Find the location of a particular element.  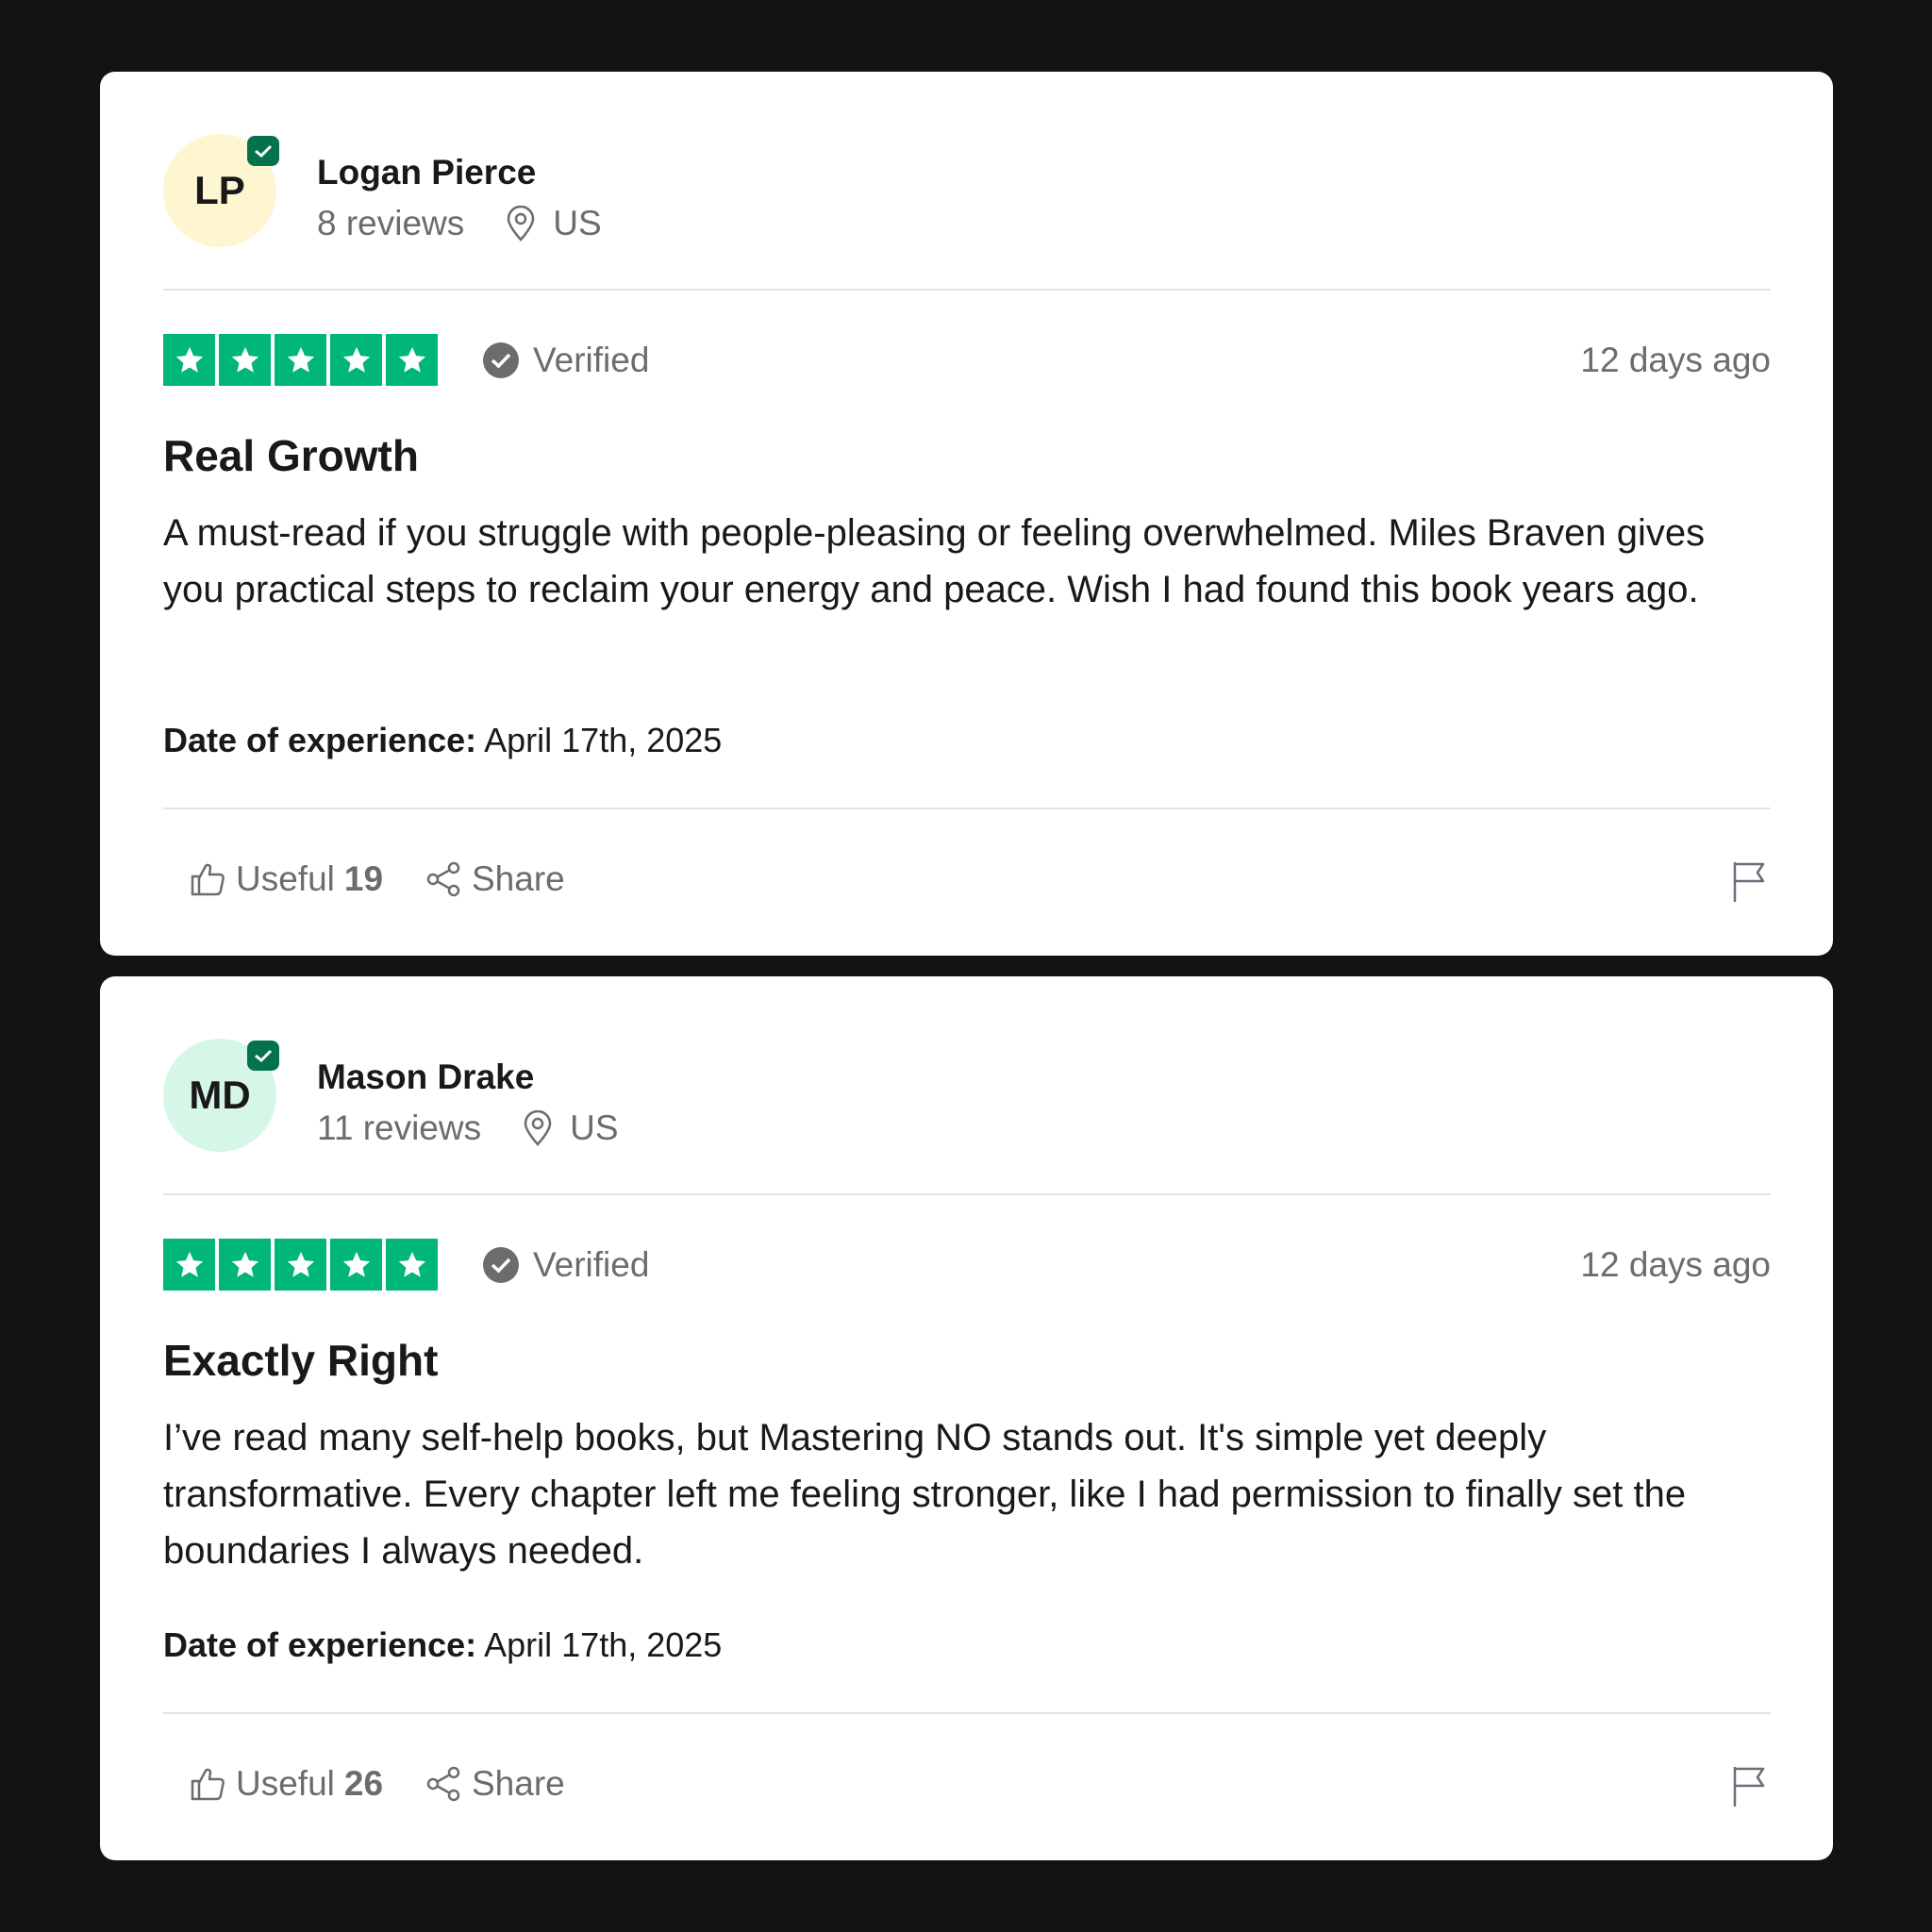

review-title: Exactly Right is located at coordinates (301, 1361).